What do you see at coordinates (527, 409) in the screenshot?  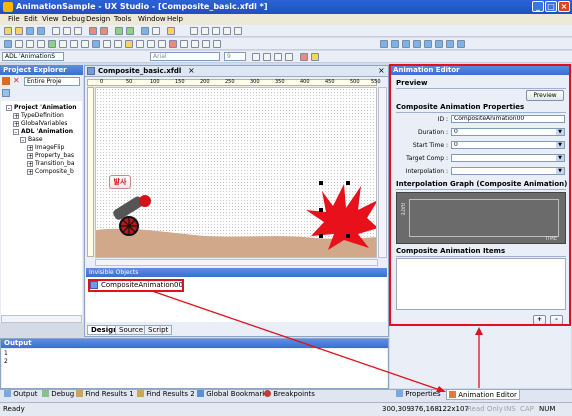 I see `status-cap: CAP` at bounding box center [527, 409].